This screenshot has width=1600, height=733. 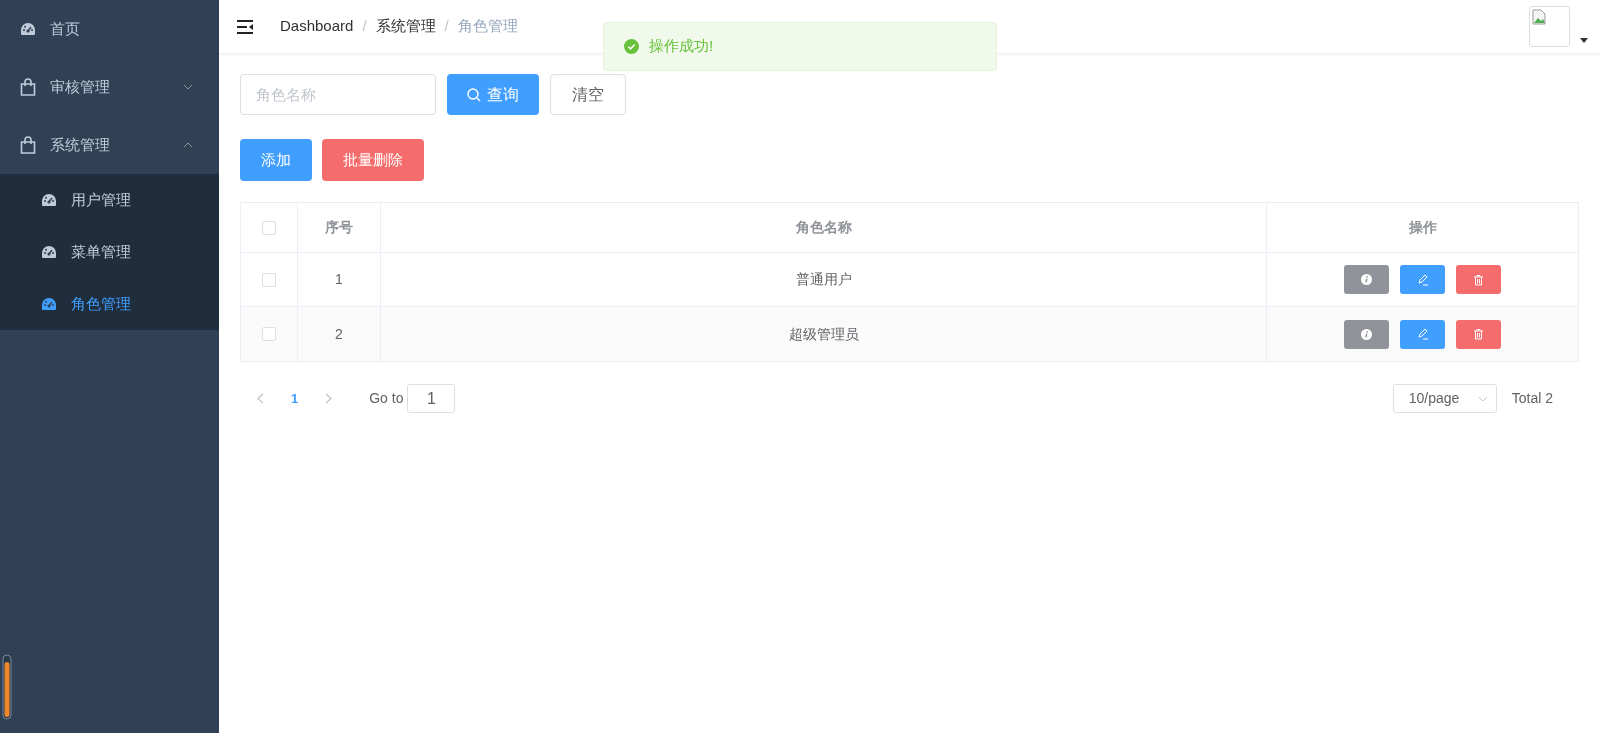 I want to click on sidebar-item: 审核管理, so click(x=109, y=87).